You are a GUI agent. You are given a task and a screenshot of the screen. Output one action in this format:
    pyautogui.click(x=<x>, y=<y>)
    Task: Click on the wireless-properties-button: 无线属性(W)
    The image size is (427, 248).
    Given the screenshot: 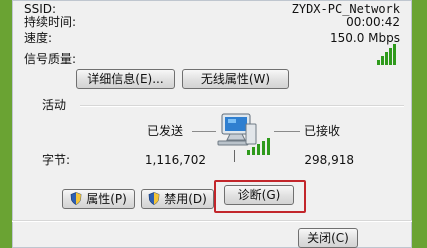 What is the action you would take?
    pyautogui.click(x=235, y=79)
    